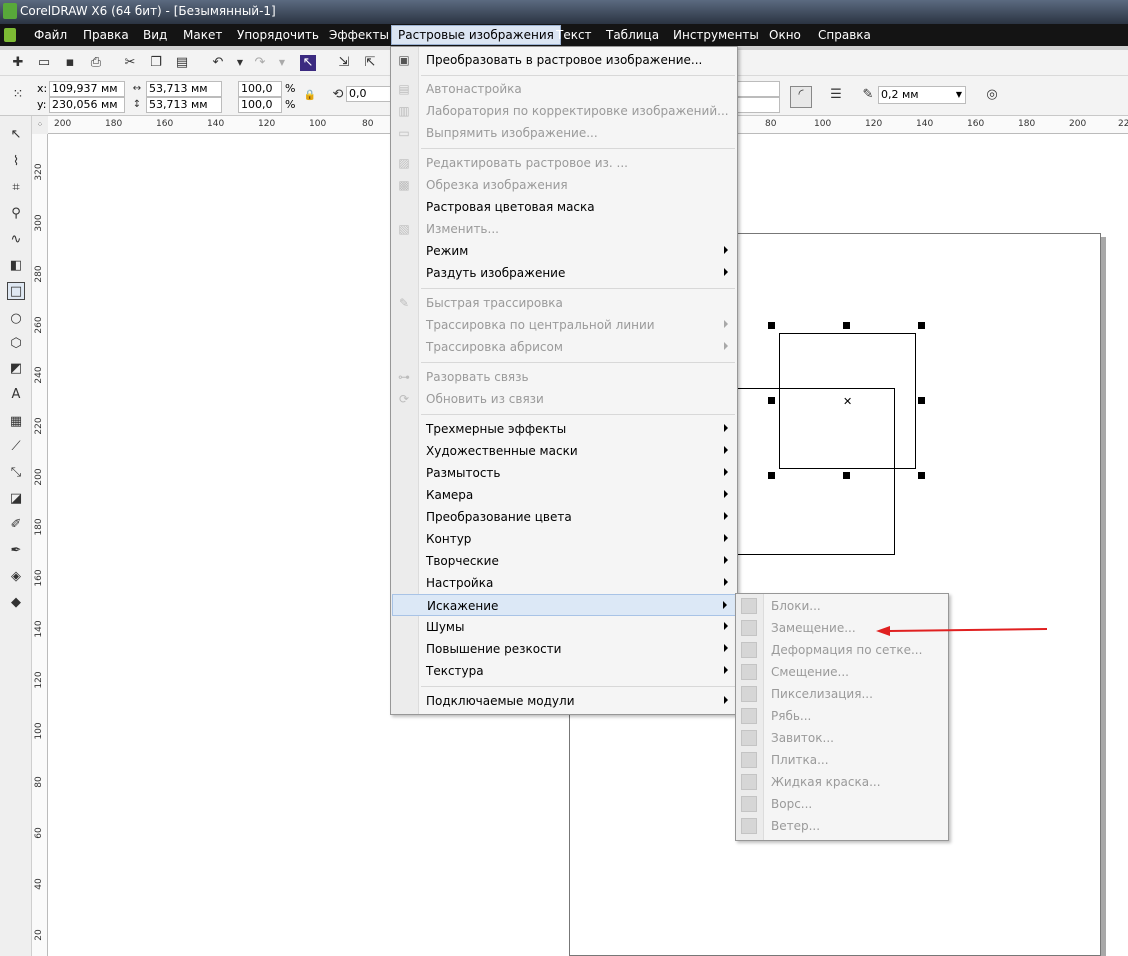 The image size is (1128, 956). Describe the element at coordinates (218, 63) in the screenshot. I see `undo-icon: ↶` at that location.